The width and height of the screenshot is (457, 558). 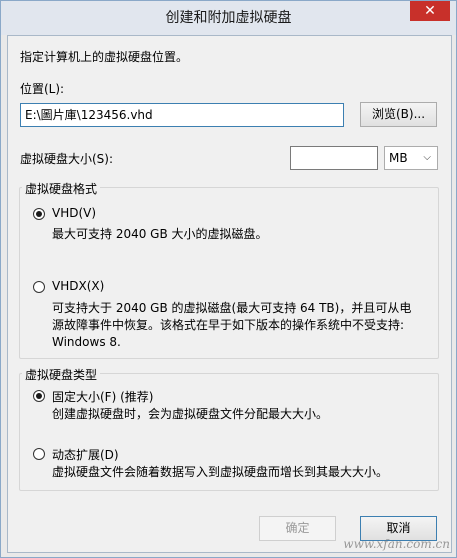 I want to click on fixed-size-label: 固定大小(F) (推荐), so click(x=102, y=396).